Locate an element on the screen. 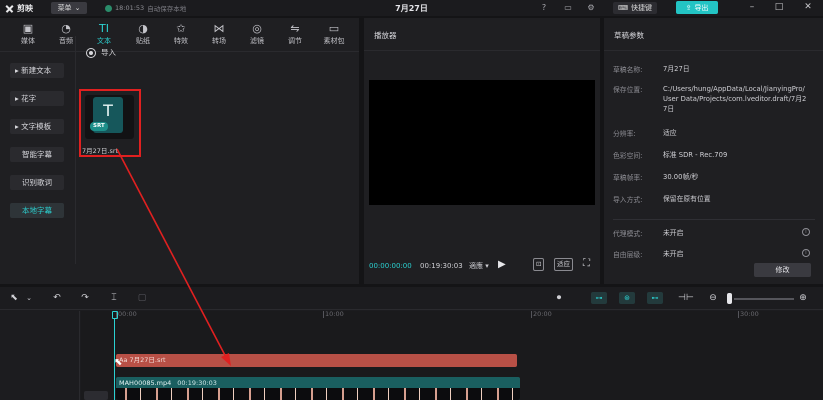 Image resolution: width=823 pixels, height=400 pixels. video-clip: MAH00085.mp4 00:19:30:03 is located at coordinates (318, 388).